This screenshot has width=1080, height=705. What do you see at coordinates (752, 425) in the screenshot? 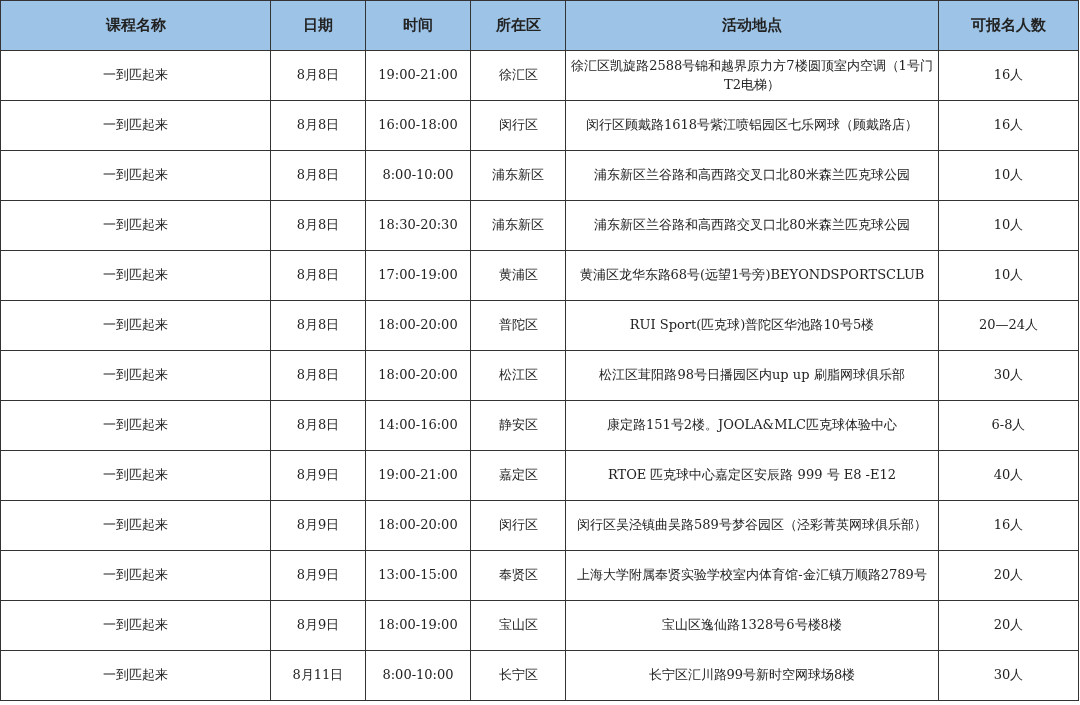
I see `table-cell: 康定路151号2楼。JOOLA&MLC匹克球体验中心` at bounding box center [752, 425].